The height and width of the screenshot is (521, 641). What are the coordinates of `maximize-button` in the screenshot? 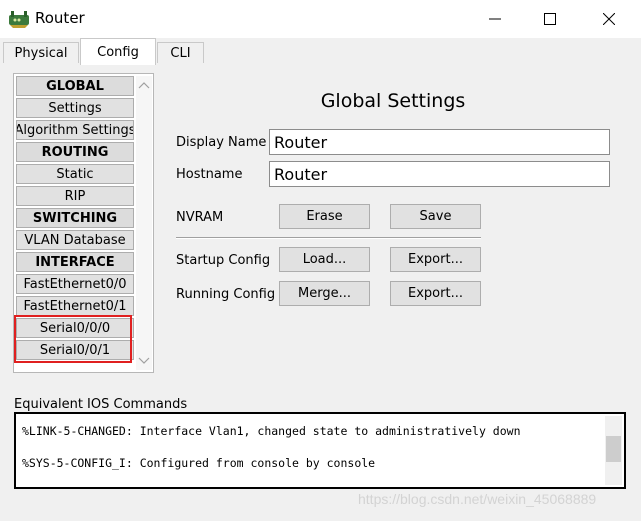 It's located at (550, 19).